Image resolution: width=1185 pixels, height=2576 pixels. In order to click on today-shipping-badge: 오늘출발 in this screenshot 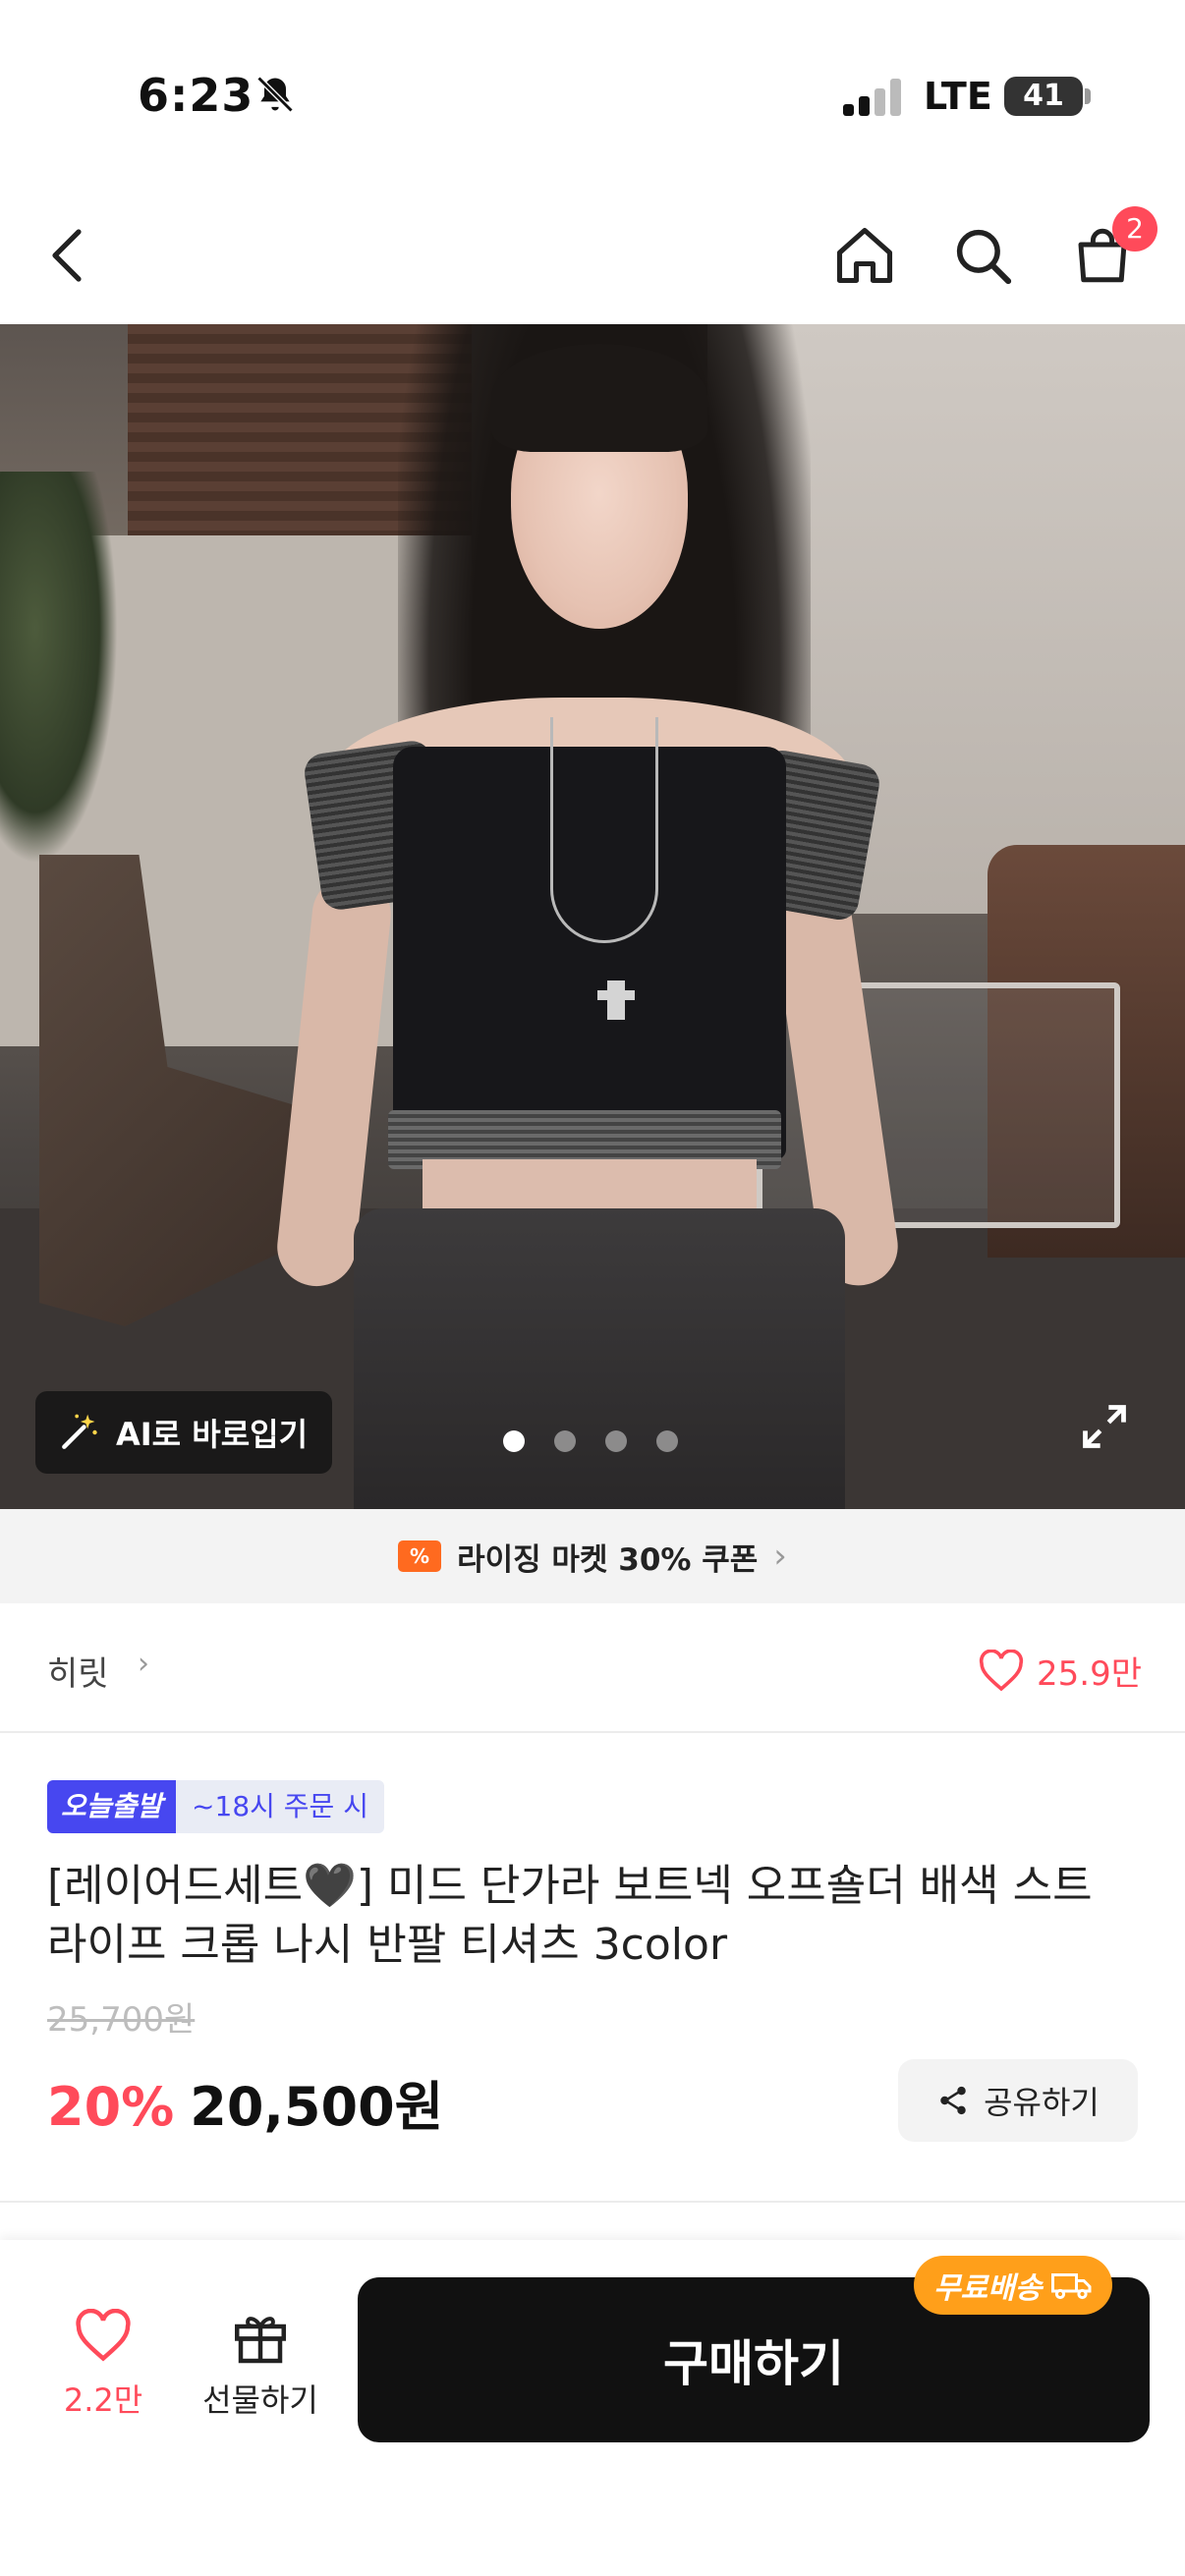, I will do `click(112, 1806)`.